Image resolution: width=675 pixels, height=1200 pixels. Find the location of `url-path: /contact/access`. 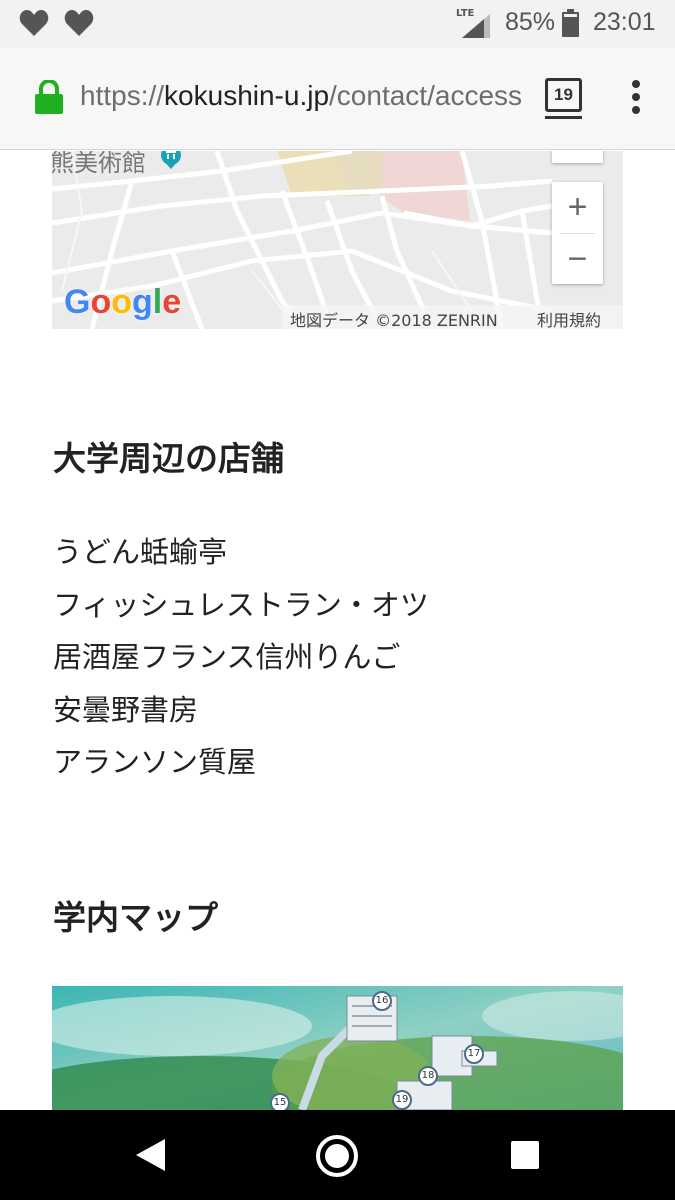

url-path: /contact/access is located at coordinates (426, 95).